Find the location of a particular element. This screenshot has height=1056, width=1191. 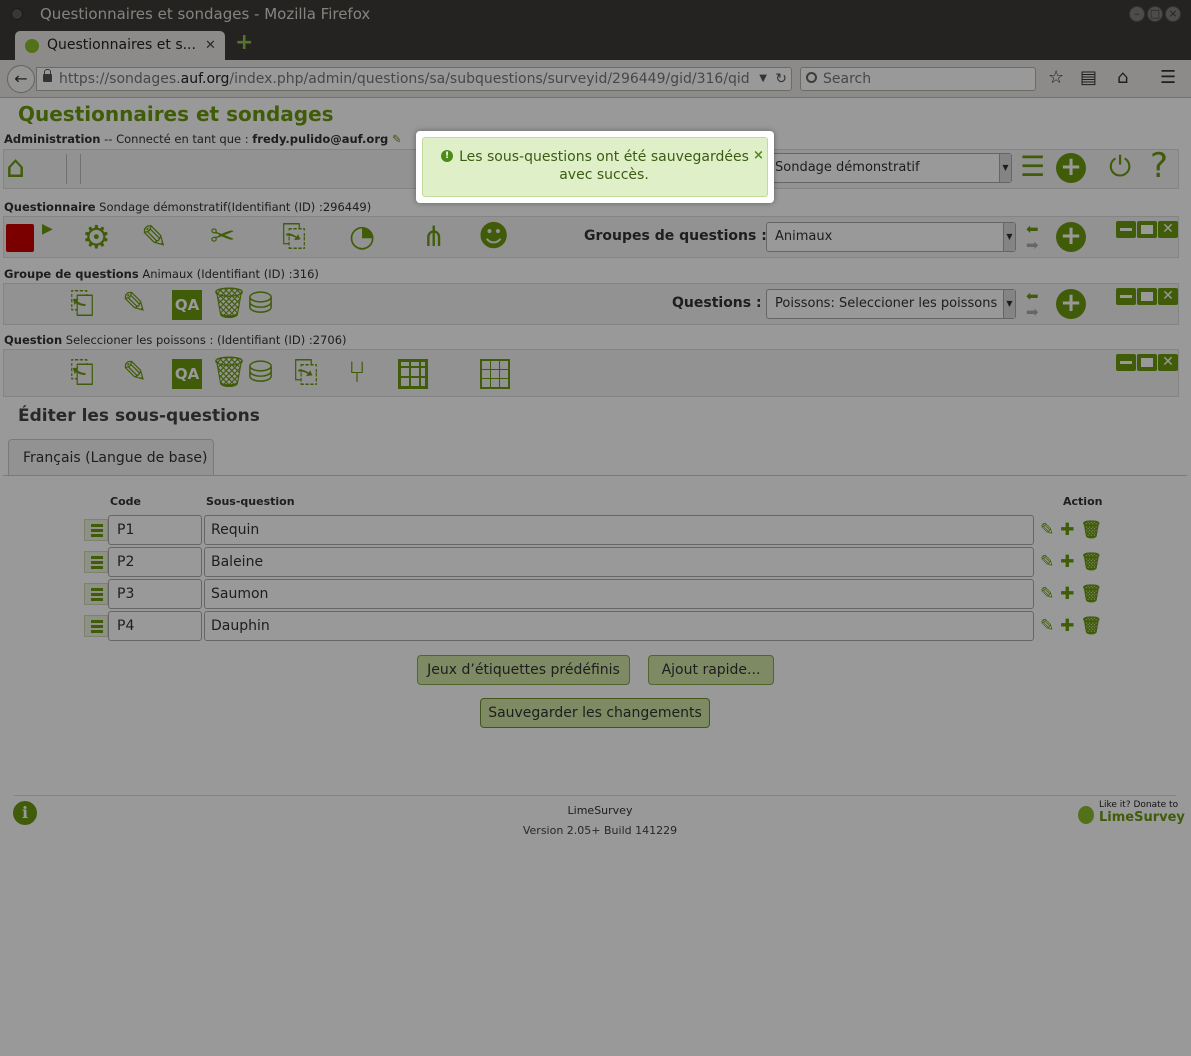

donate-brand: LimeSurvey is located at coordinates (1142, 817).